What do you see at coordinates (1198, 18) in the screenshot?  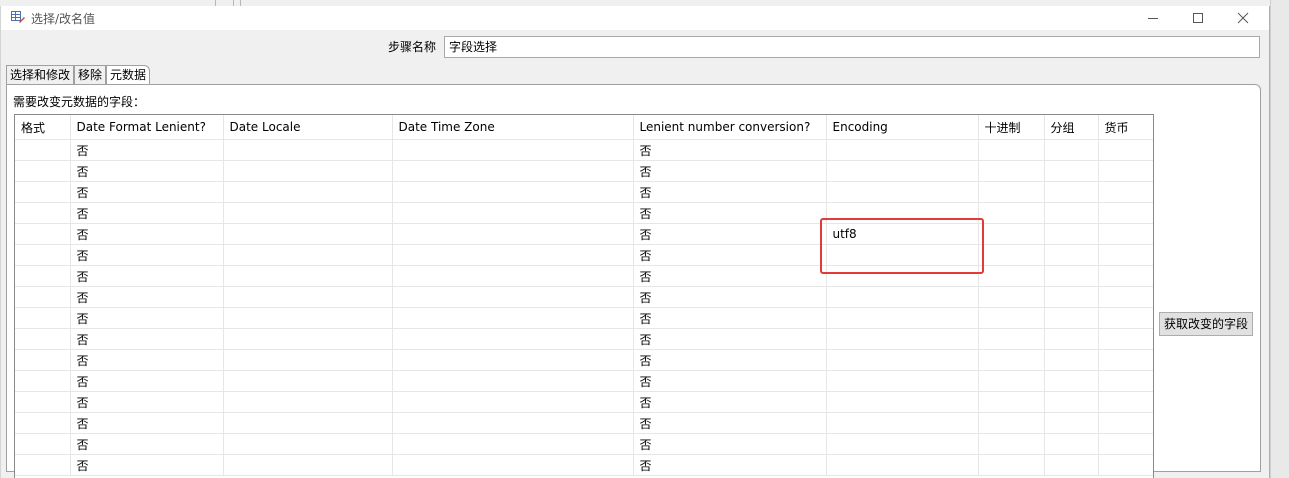 I see `maximize-icon` at bounding box center [1198, 18].